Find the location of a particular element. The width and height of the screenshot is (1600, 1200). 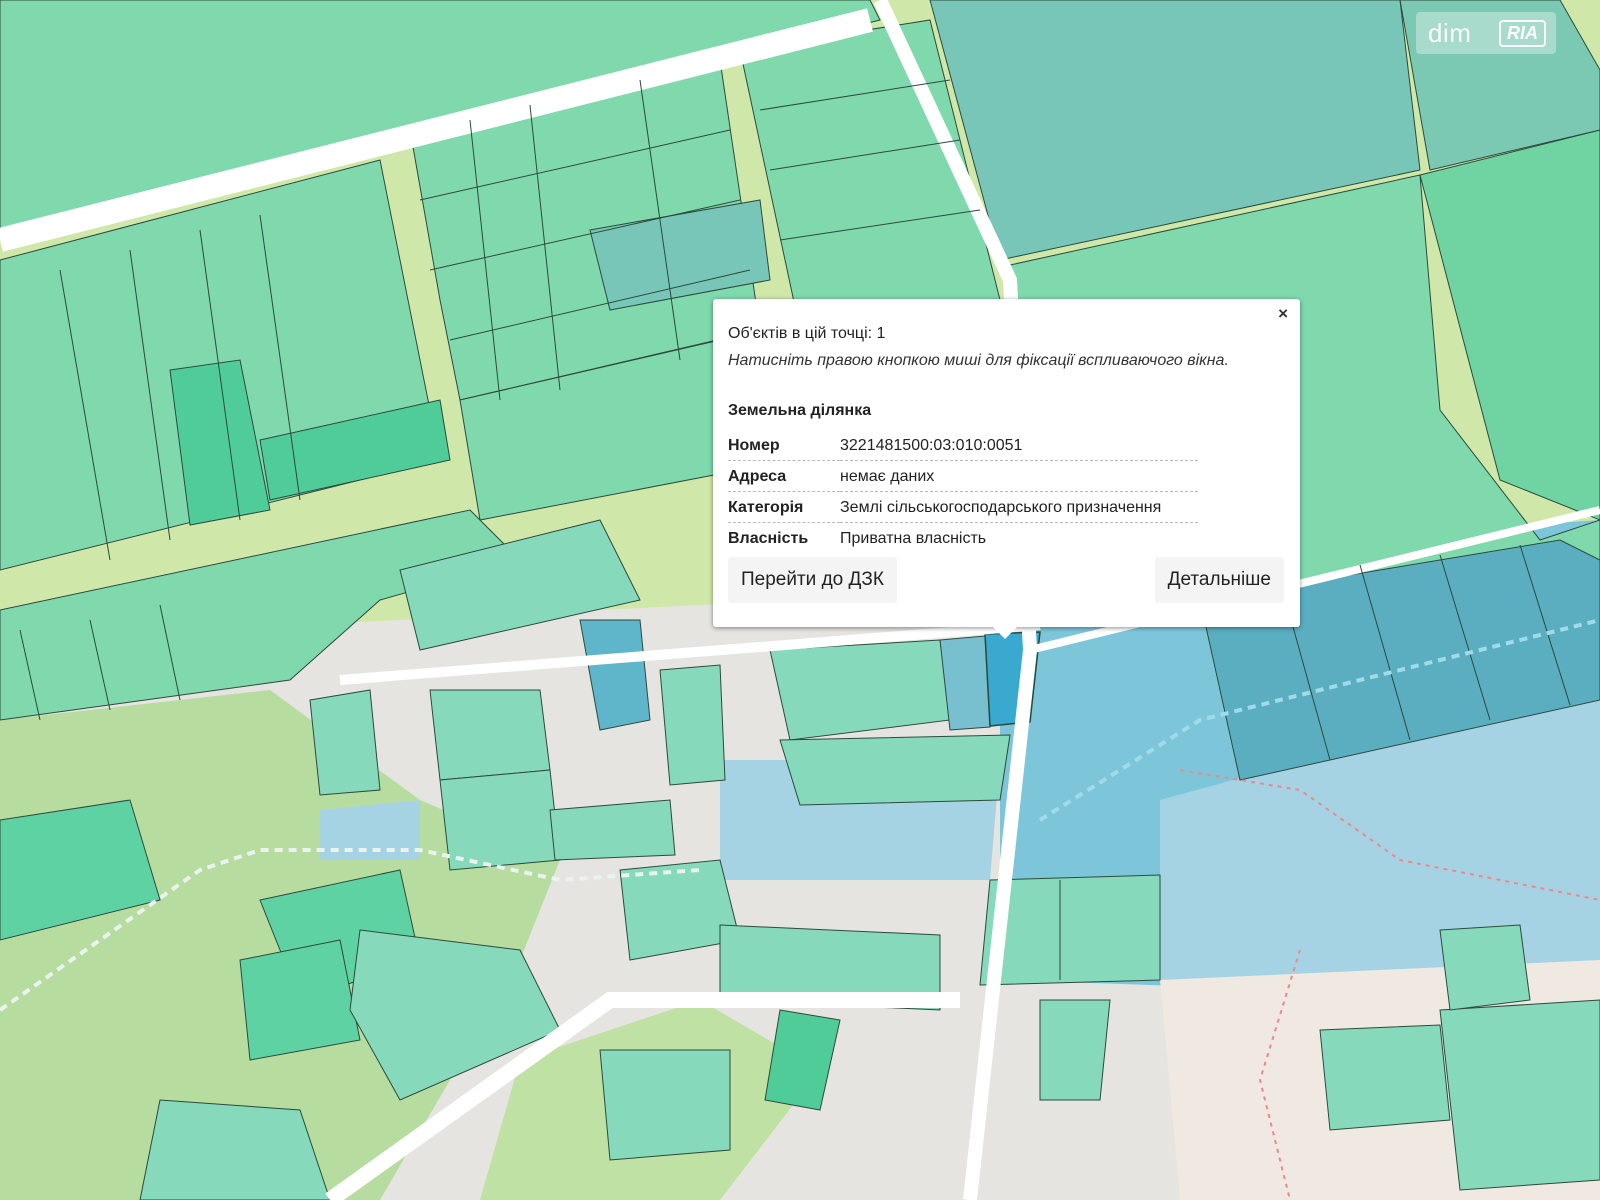

popup-actions: Перейти до ДЗК Детальніше is located at coordinates (1006, 580).